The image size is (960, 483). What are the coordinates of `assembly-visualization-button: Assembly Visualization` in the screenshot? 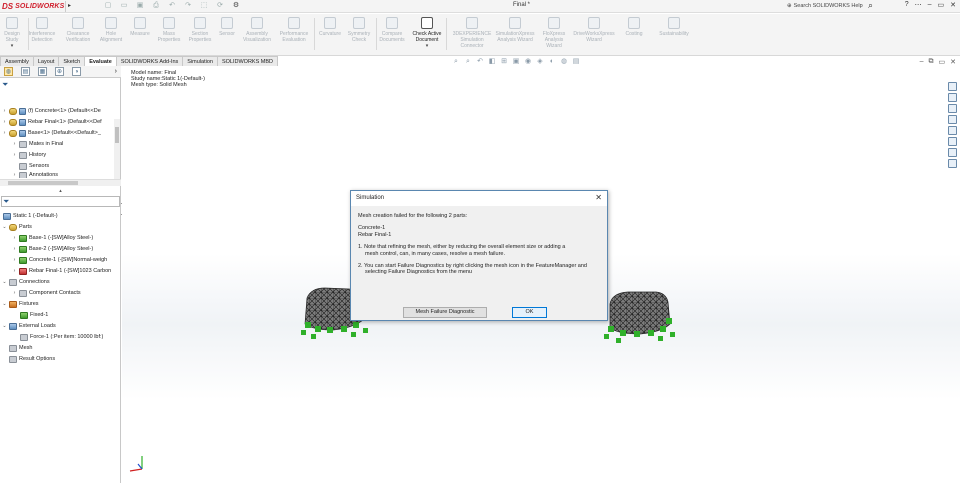 It's located at (257, 30).